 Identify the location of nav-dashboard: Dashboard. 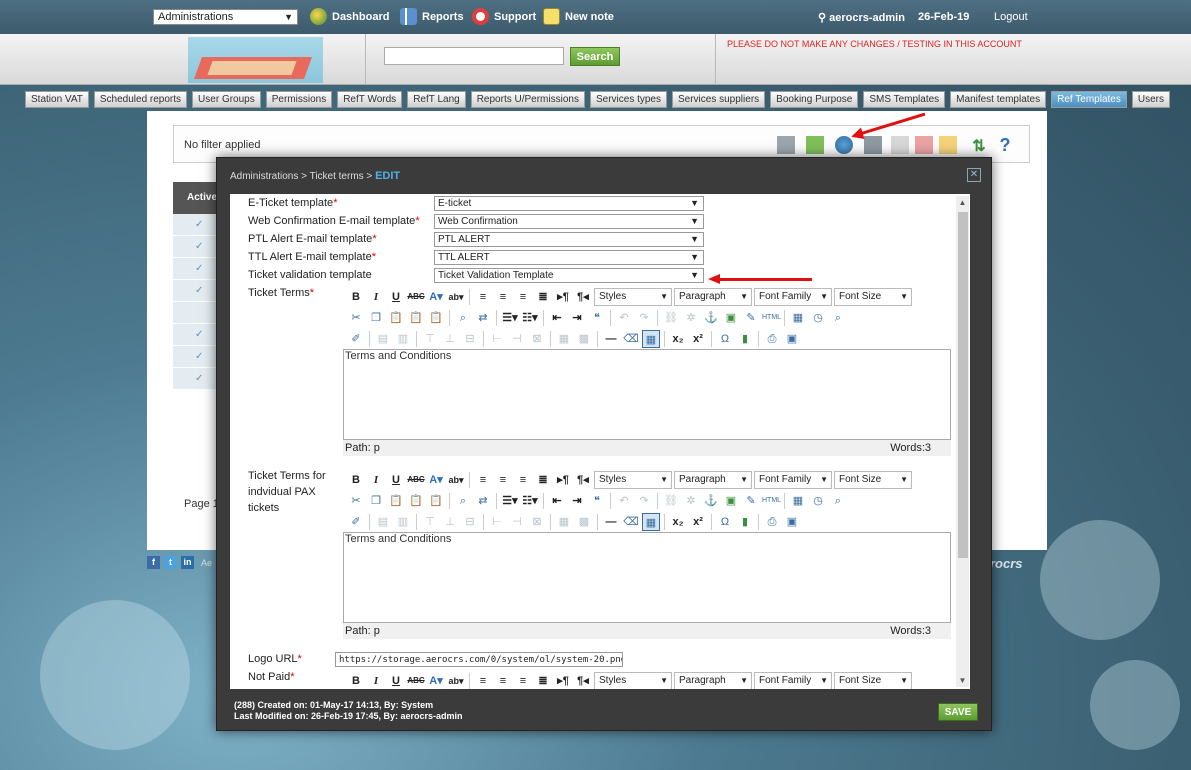
(349, 16).